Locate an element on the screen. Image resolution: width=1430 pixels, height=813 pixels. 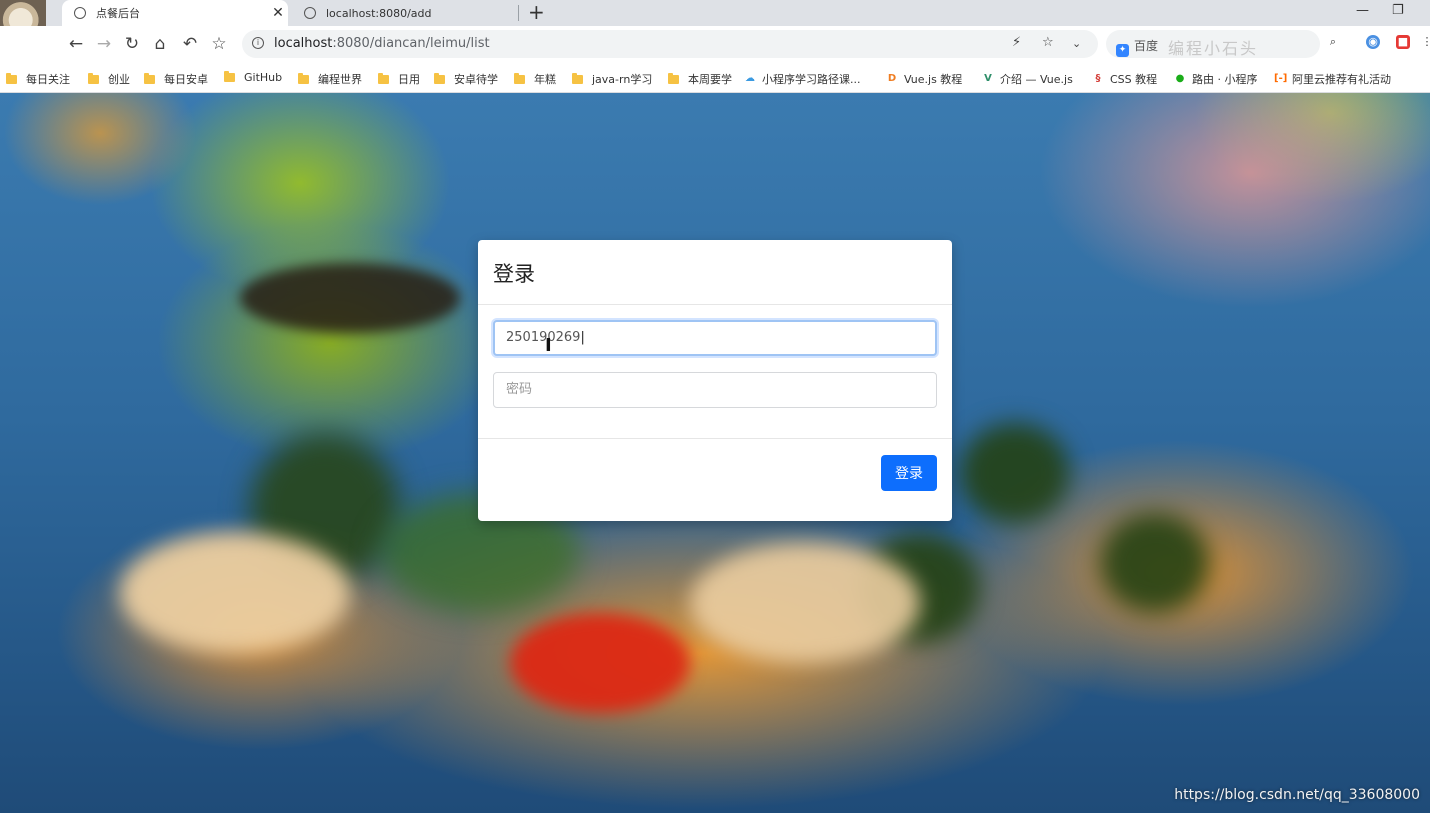
bookmark-label: 创业 is located at coordinates (119, 79).